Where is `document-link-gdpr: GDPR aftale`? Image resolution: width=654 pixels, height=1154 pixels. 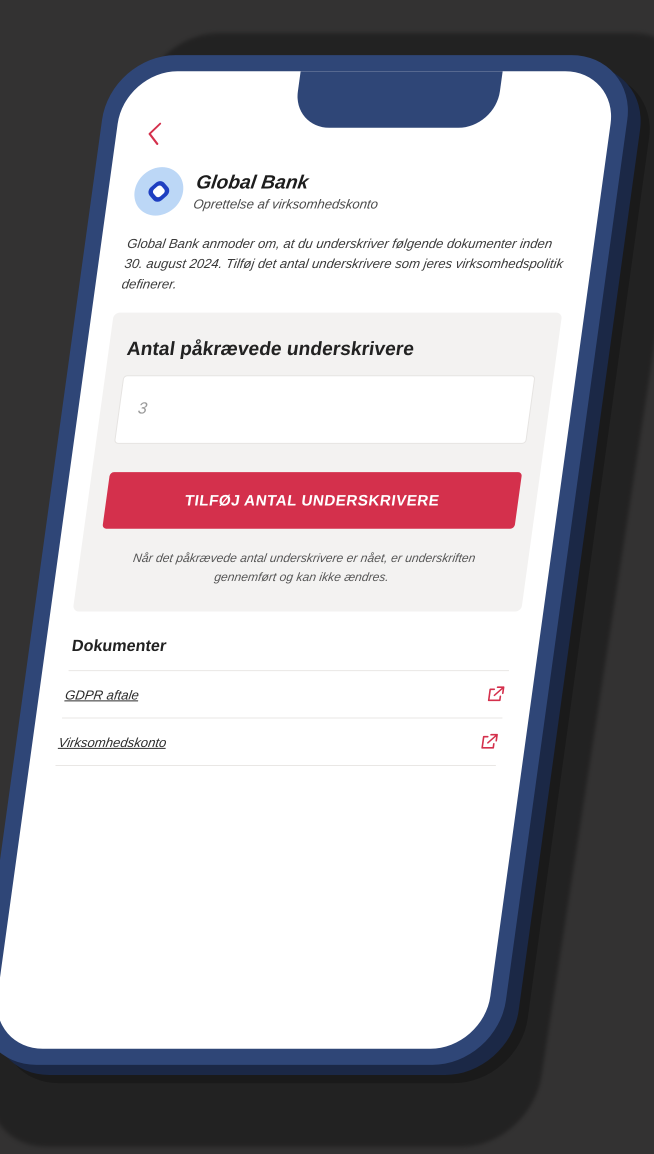
document-link-gdpr: GDPR aftale is located at coordinates (102, 694).